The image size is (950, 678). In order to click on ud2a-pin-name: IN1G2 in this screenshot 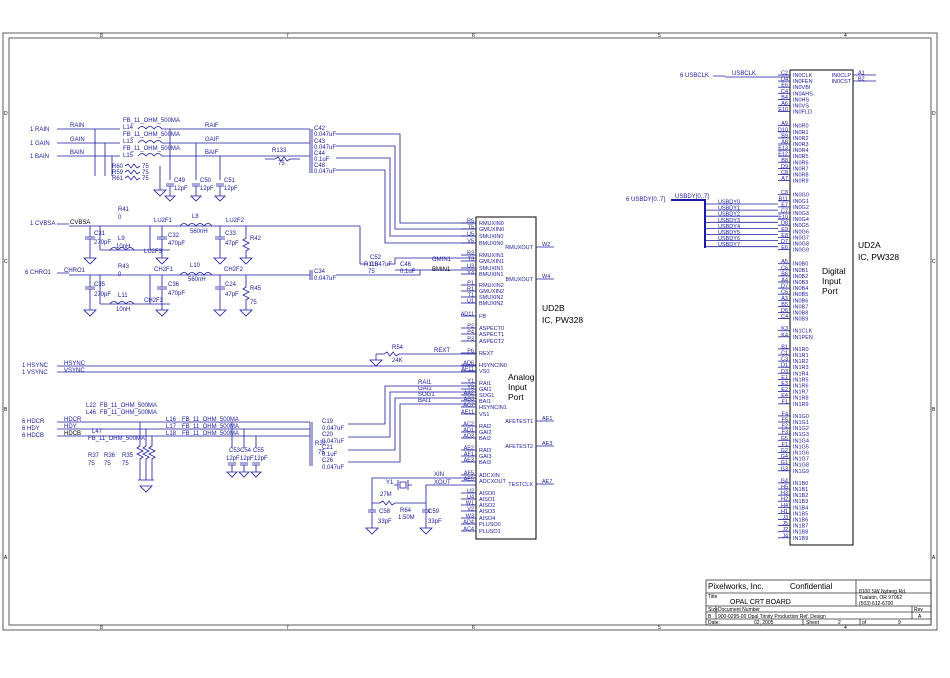, I will do `click(801, 429)`.